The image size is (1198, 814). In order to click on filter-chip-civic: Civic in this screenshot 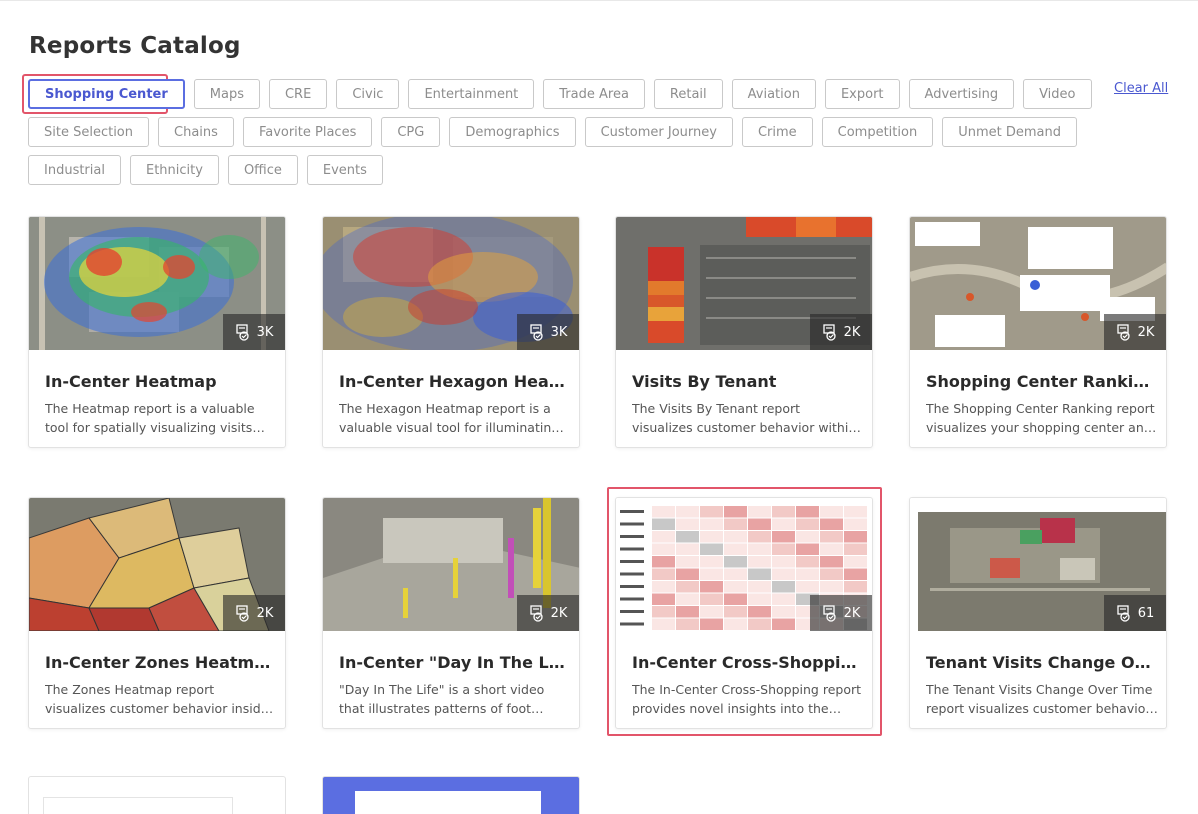, I will do `click(368, 94)`.